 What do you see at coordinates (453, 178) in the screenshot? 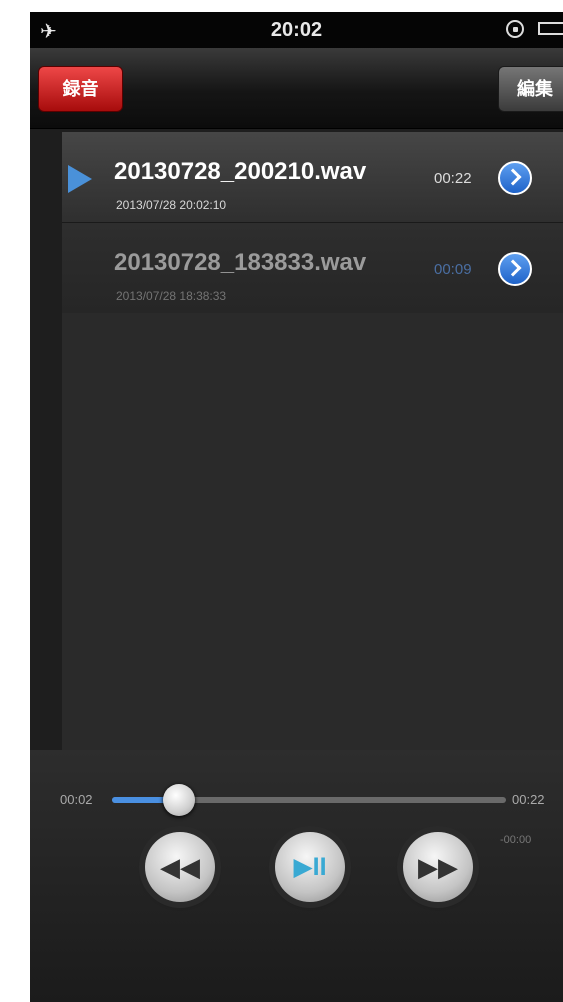
I see `recording-duration: 00:22` at bounding box center [453, 178].